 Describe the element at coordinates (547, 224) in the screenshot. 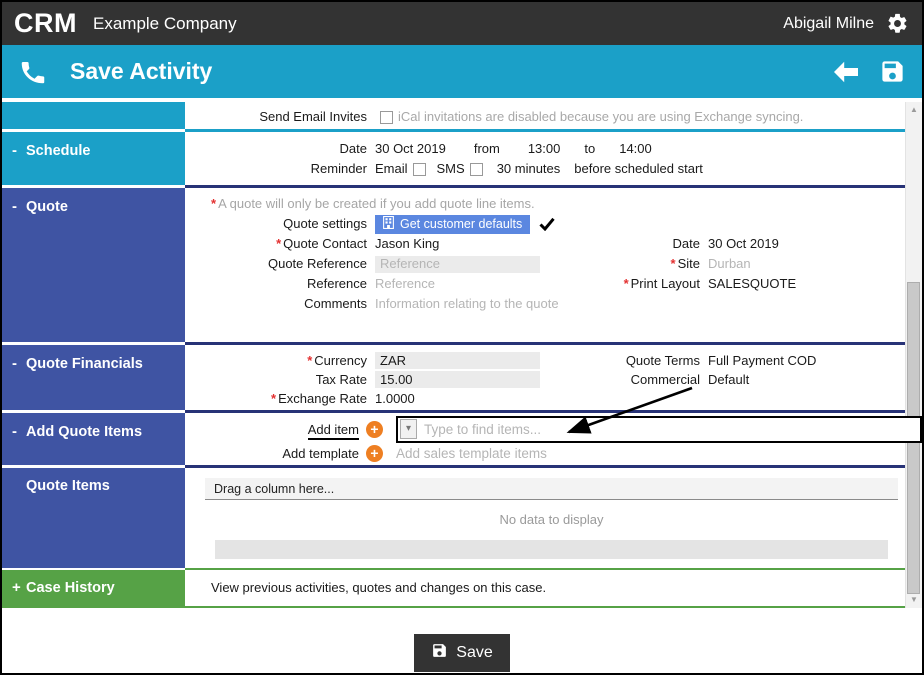

I see `check-icon` at that location.